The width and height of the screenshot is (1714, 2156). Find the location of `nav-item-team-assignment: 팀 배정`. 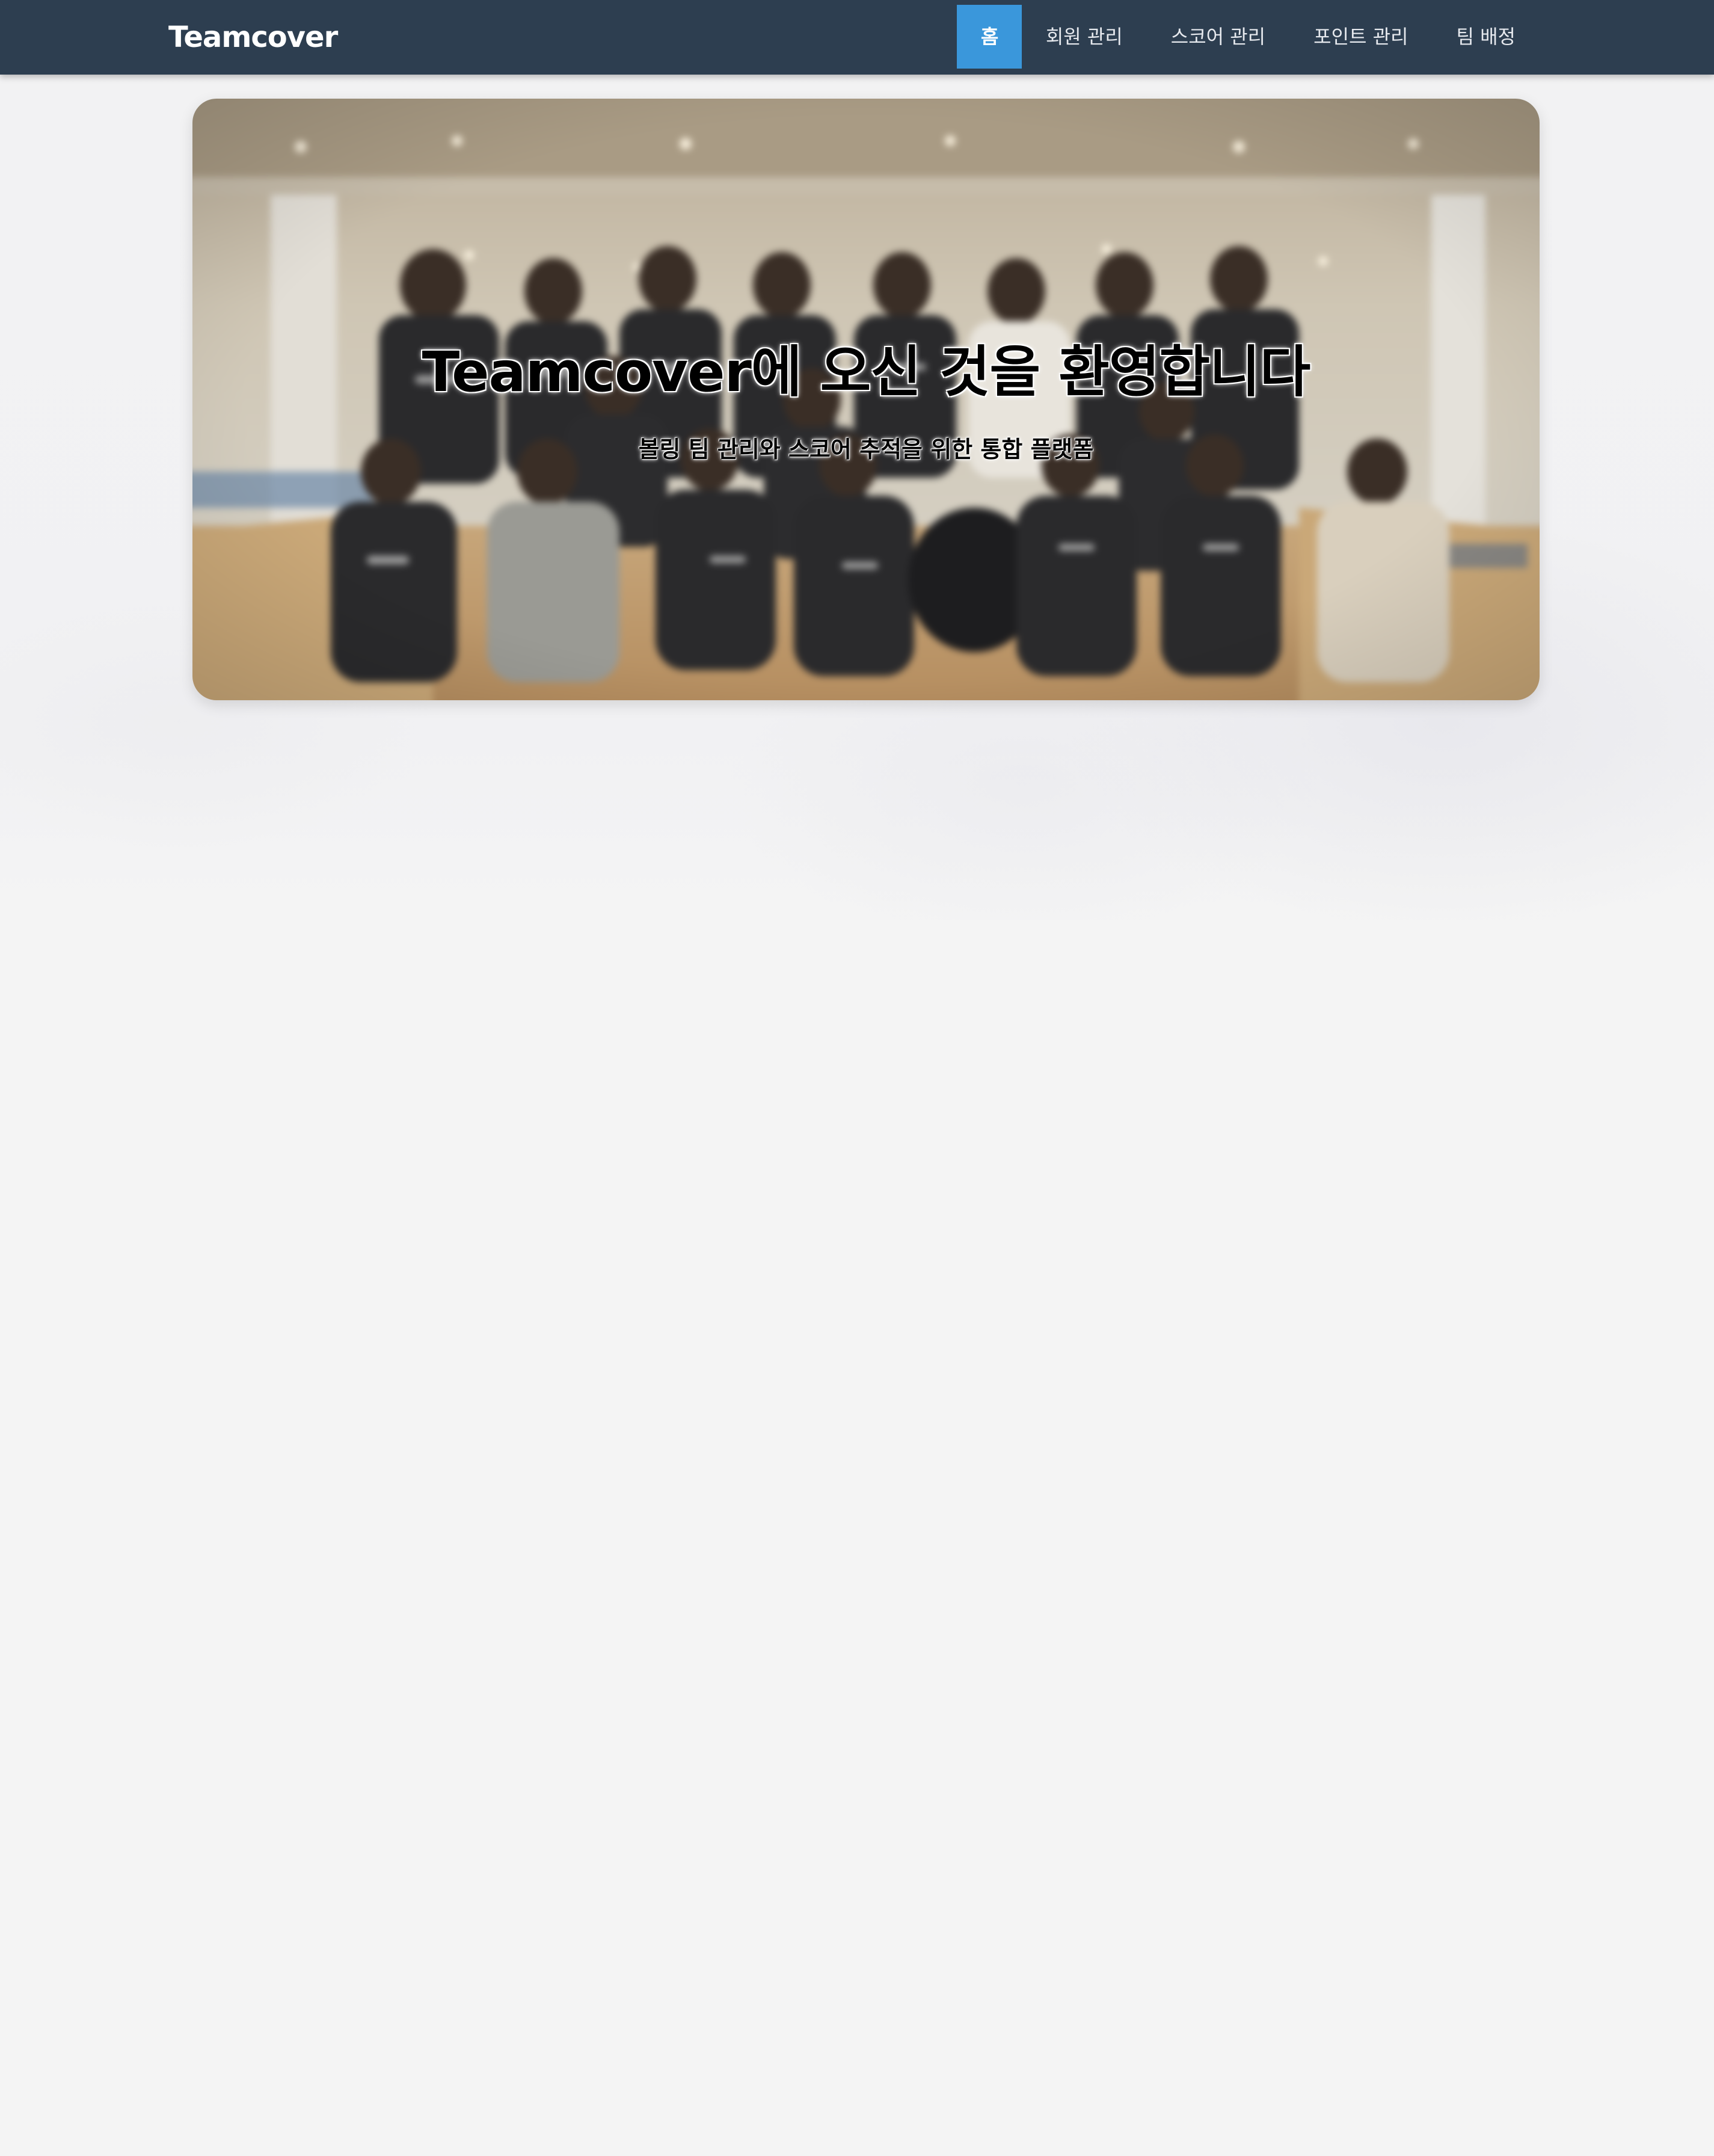

nav-item-team-assignment: 팀 배정 is located at coordinates (1486, 37).